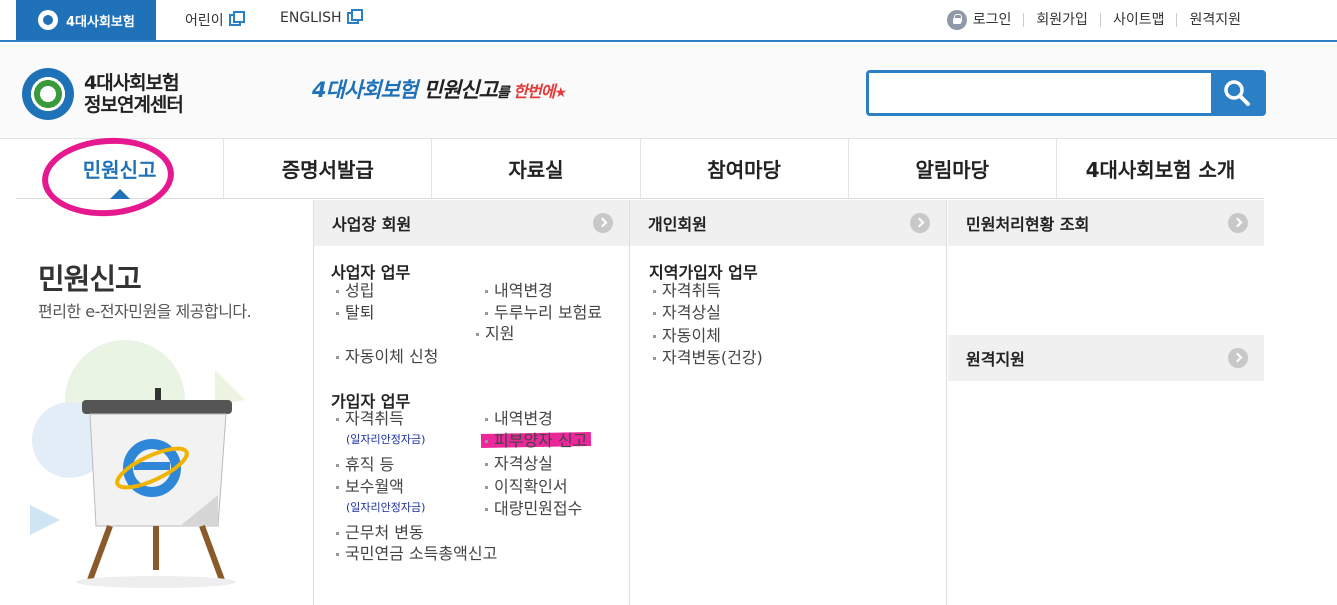 This screenshot has height=605, width=1337. What do you see at coordinates (311, 18) in the screenshot?
I see `english-link-label: ENGLISH` at bounding box center [311, 18].